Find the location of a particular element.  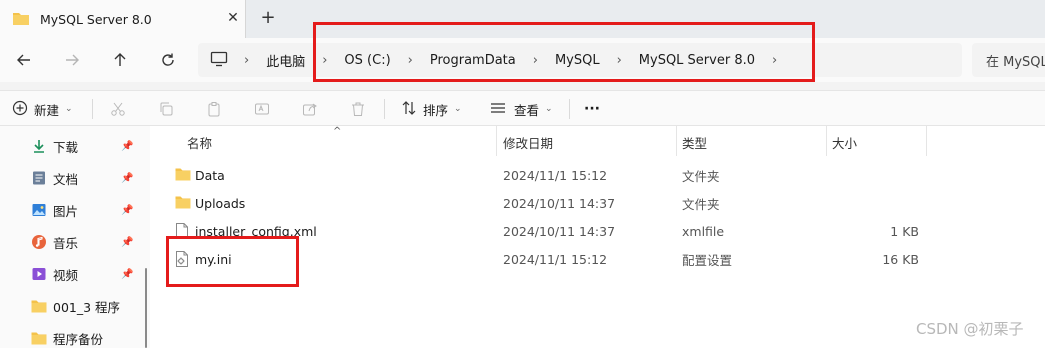

more-options-icon: ··· is located at coordinates (592, 109).